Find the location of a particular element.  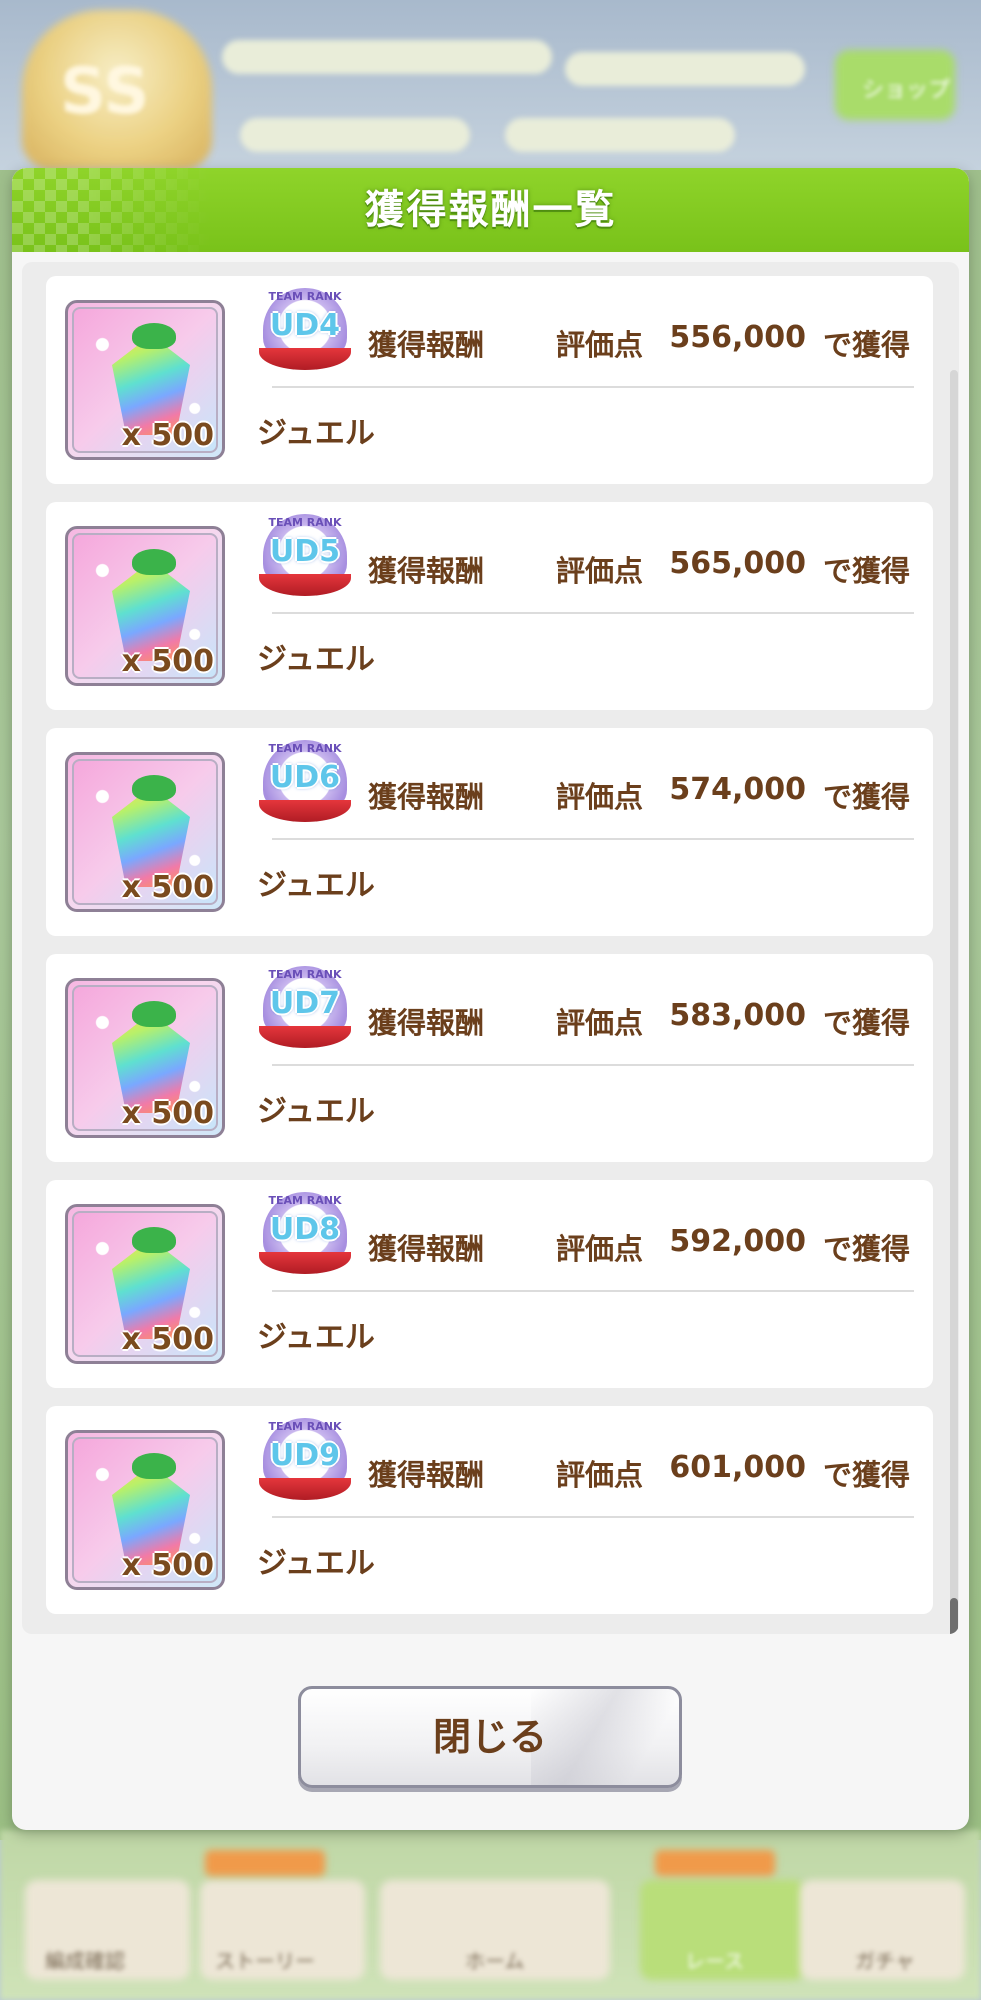

nav-label: ホーム is located at coordinates (495, 1961).